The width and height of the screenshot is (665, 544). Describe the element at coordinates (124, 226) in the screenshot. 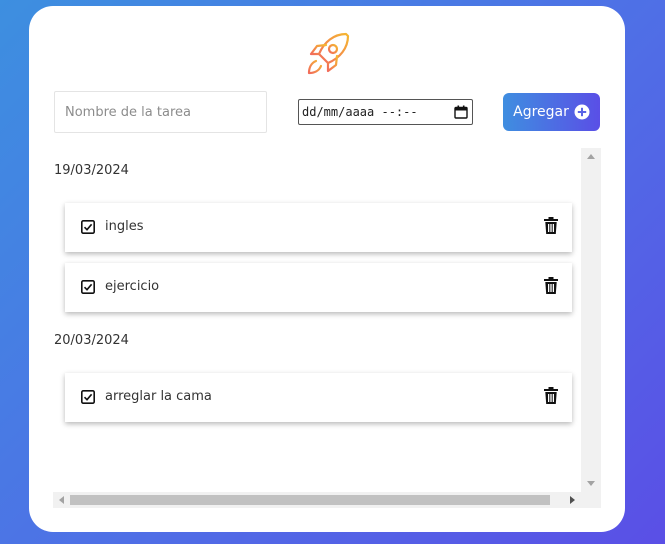

I see `task-label: ingles` at that location.